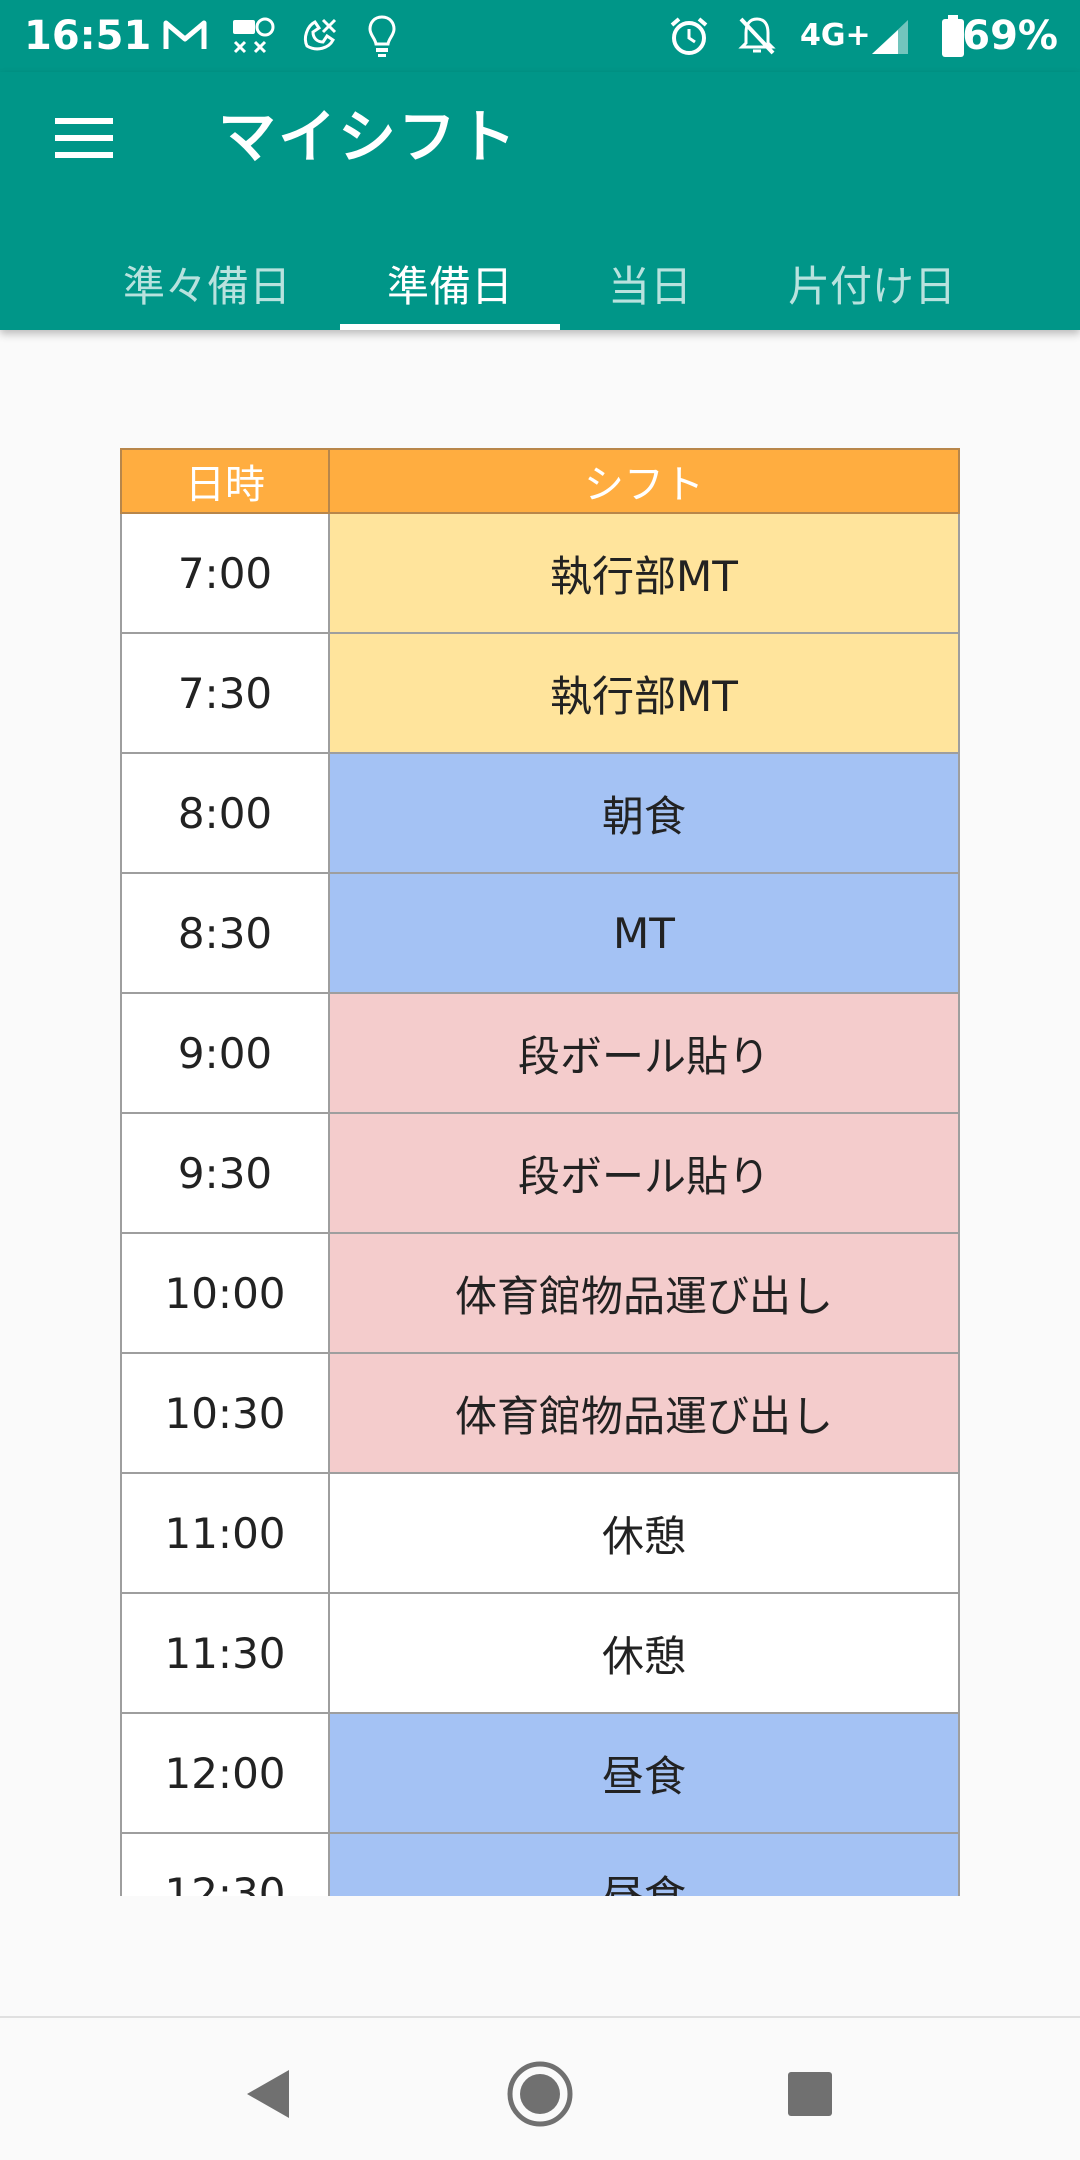 Image resolution: width=1080 pixels, height=2160 pixels. Describe the element at coordinates (644, 813) in the screenshot. I see `shift-task-cell: 朝食` at that location.